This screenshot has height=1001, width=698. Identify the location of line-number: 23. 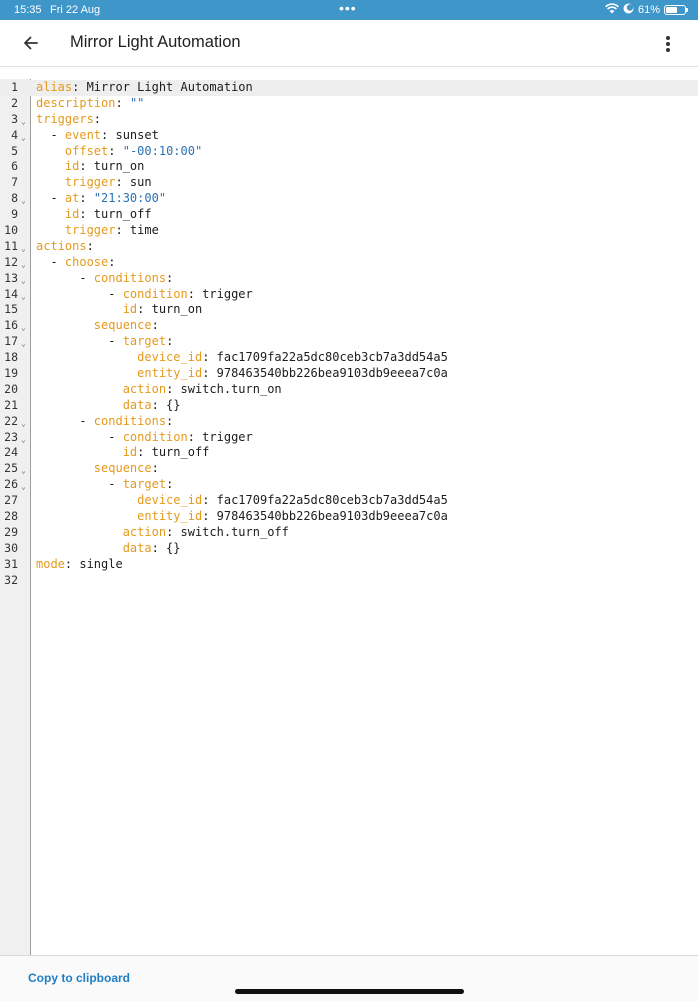
(11, 436).